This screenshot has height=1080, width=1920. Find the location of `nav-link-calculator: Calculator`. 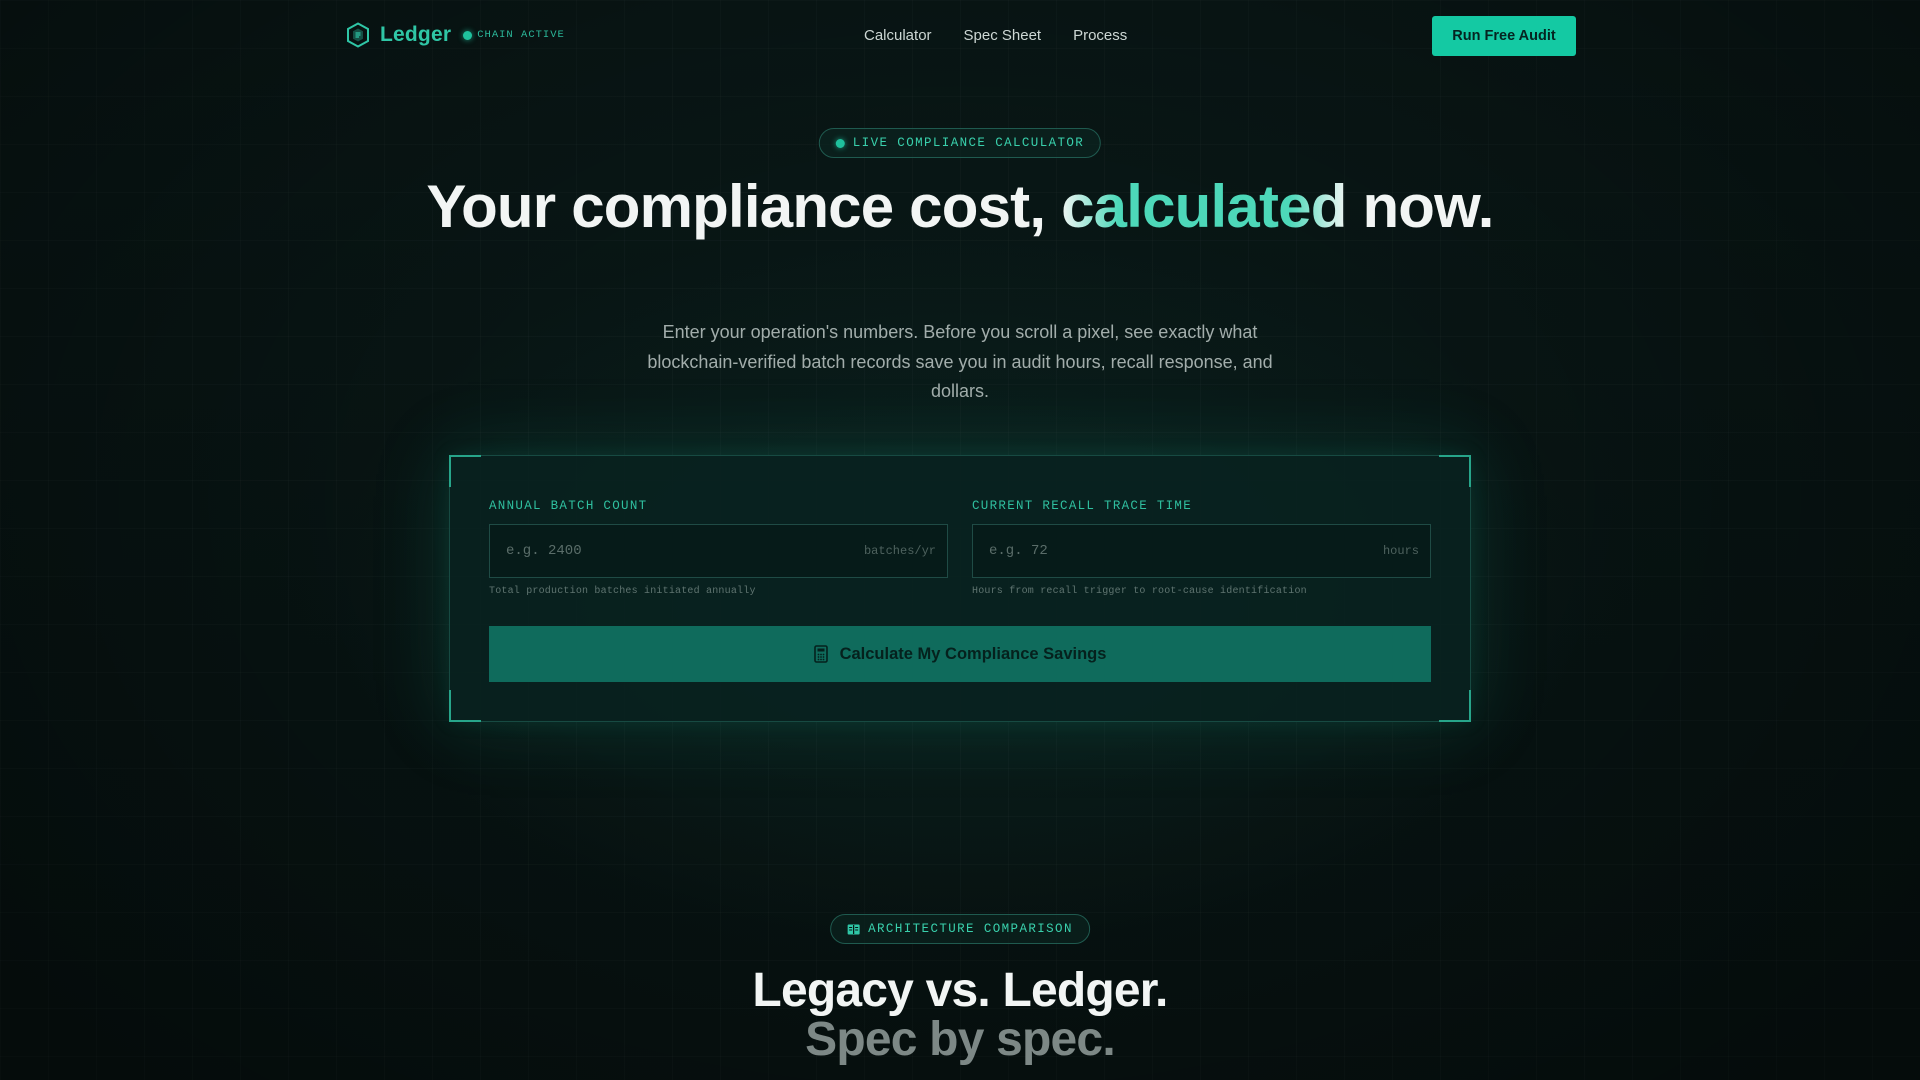

nav-link-calculator: Calculator is located at coordinates (898, 35).